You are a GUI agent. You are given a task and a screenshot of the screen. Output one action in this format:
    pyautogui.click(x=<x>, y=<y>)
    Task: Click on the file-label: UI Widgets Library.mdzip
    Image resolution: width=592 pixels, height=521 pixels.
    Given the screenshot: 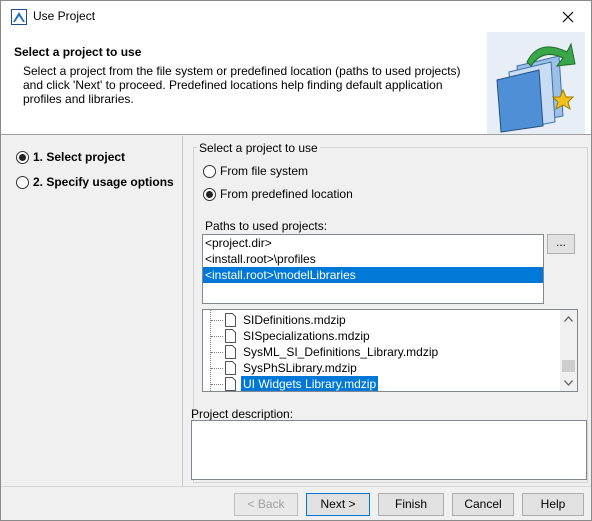 What is the action you would take?
    pyautogui.click(x=310, y=383)
    